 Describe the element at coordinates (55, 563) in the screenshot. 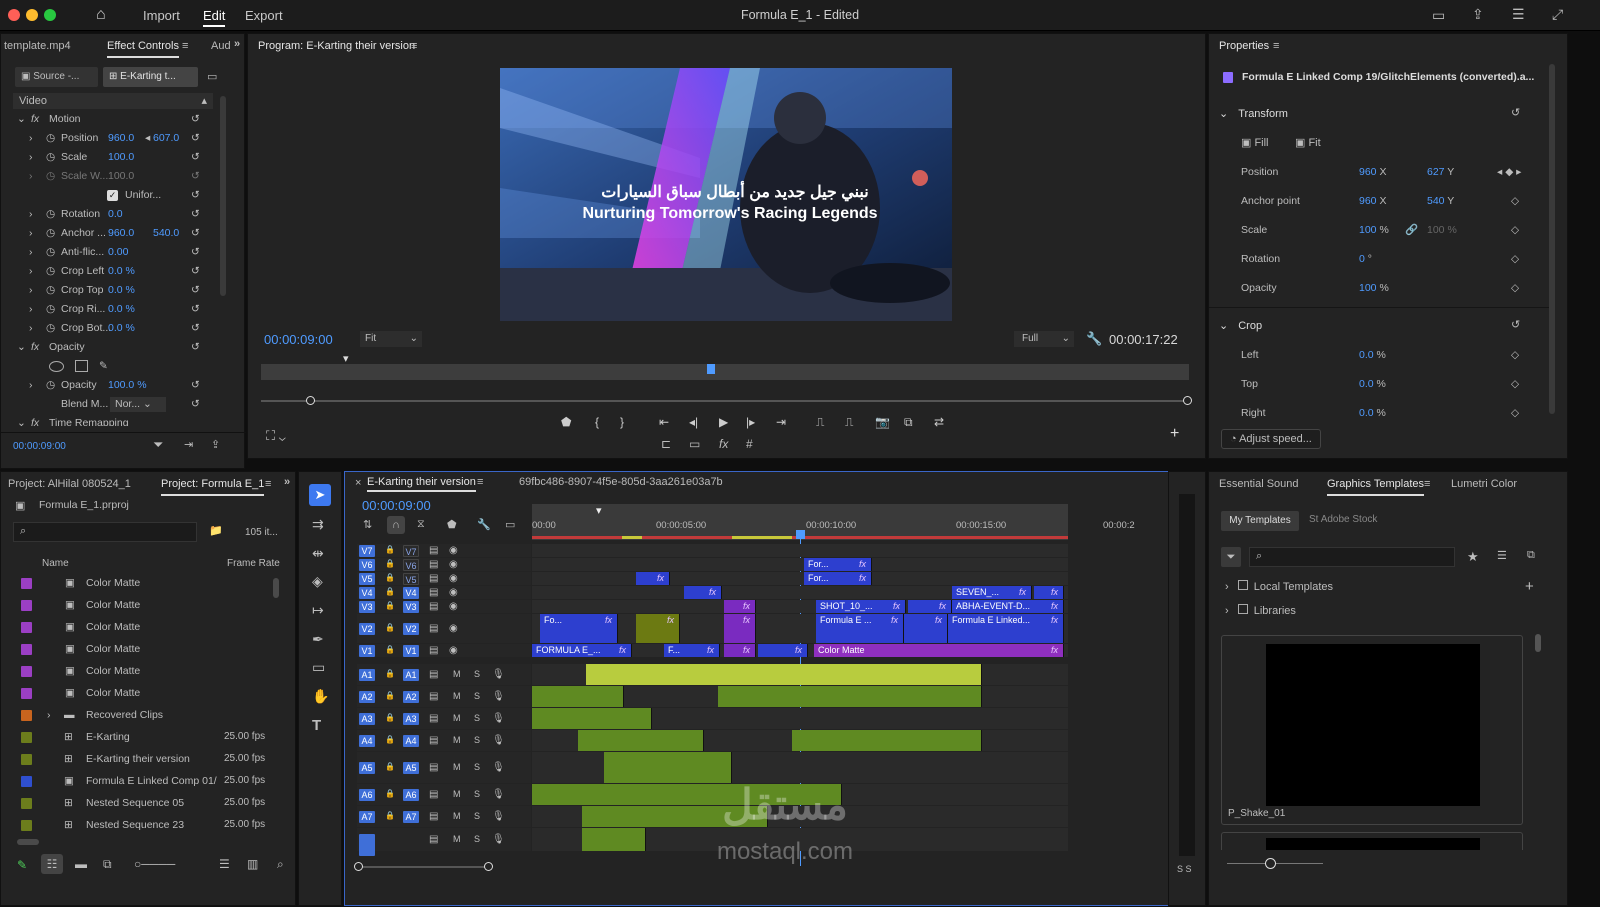

I see `col-name: Name` at that location.